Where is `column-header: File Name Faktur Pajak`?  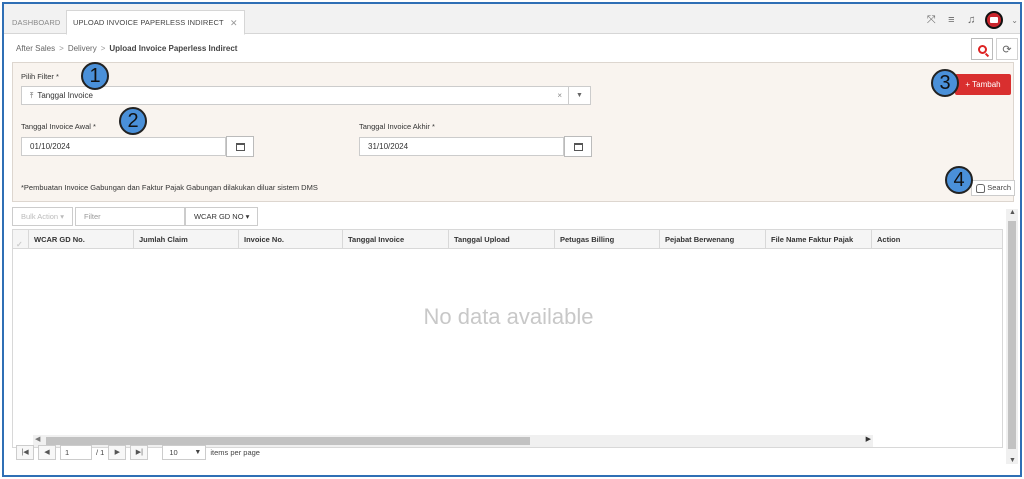 column-header: File Name Faktur Pajak is located at coordinates (819, 239).